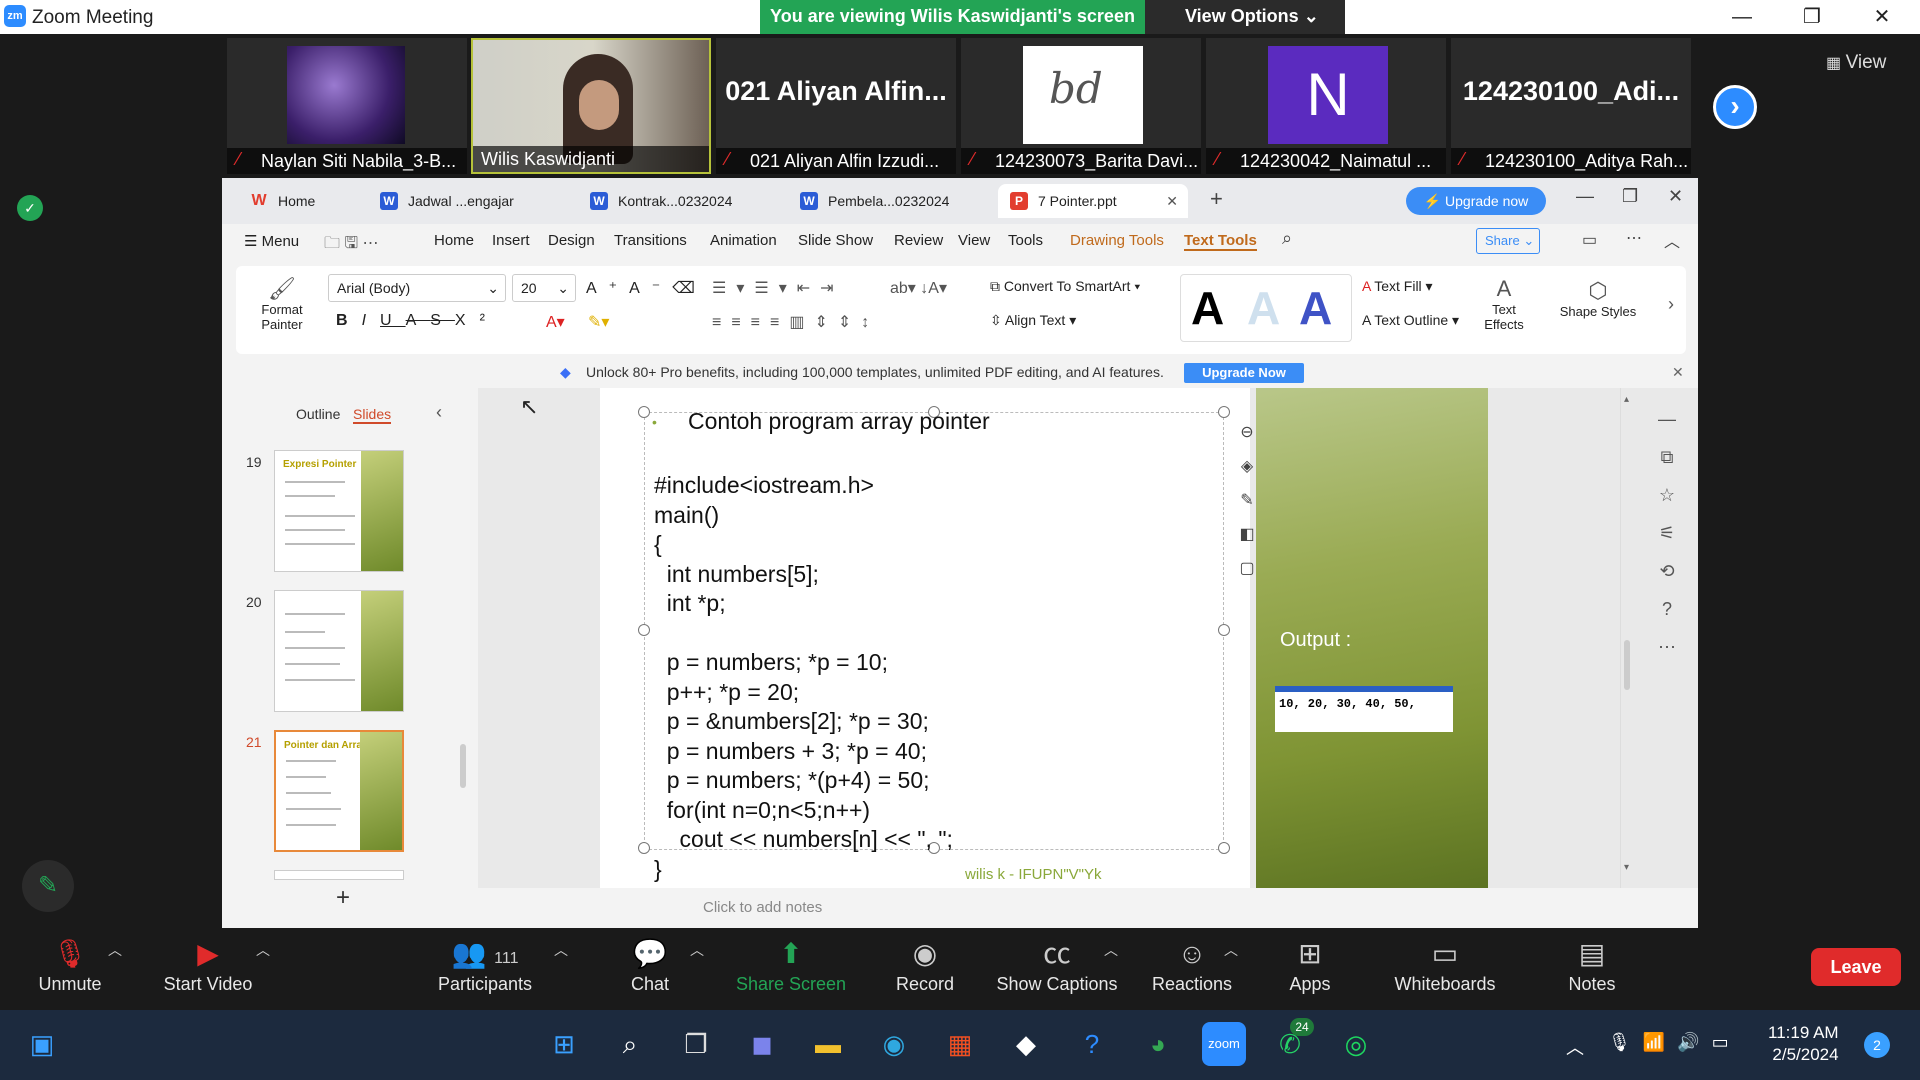  I want to click on microsoft-store-icon: ▦, so click(960, 1044).